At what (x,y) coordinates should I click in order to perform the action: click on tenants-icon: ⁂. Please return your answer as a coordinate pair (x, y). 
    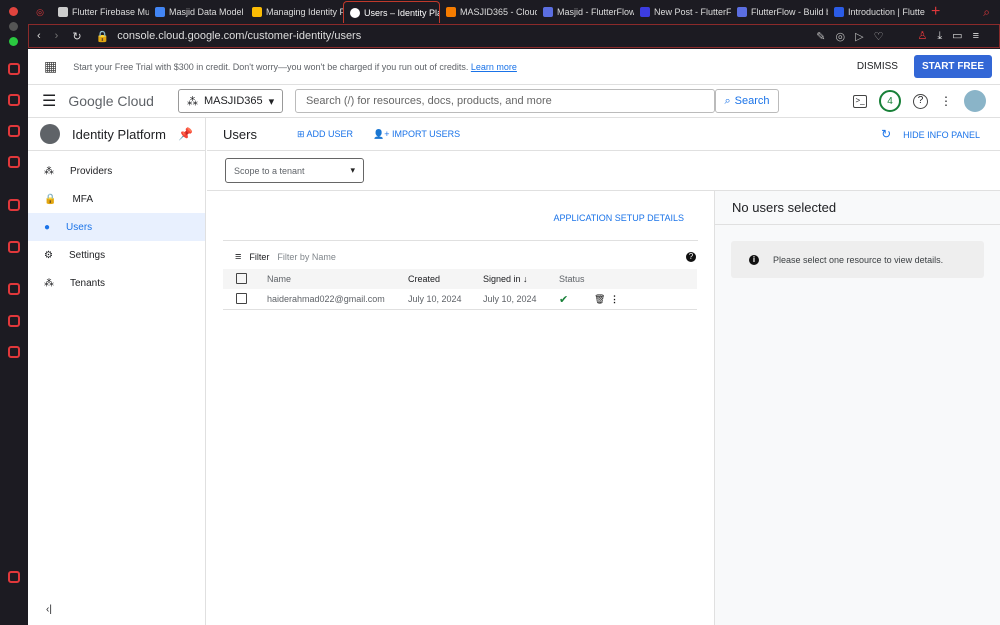
    Looking at the image, I should click on (49, 283).